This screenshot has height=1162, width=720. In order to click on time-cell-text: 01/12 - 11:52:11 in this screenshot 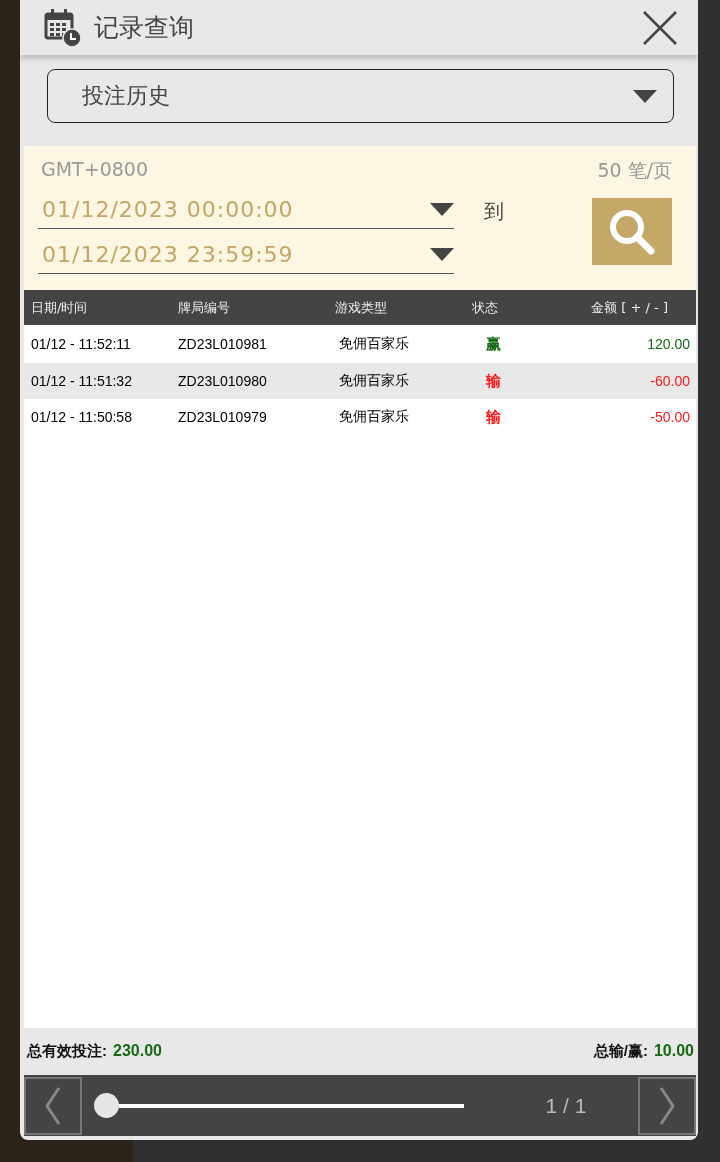, I will do `click(81, 344)`.